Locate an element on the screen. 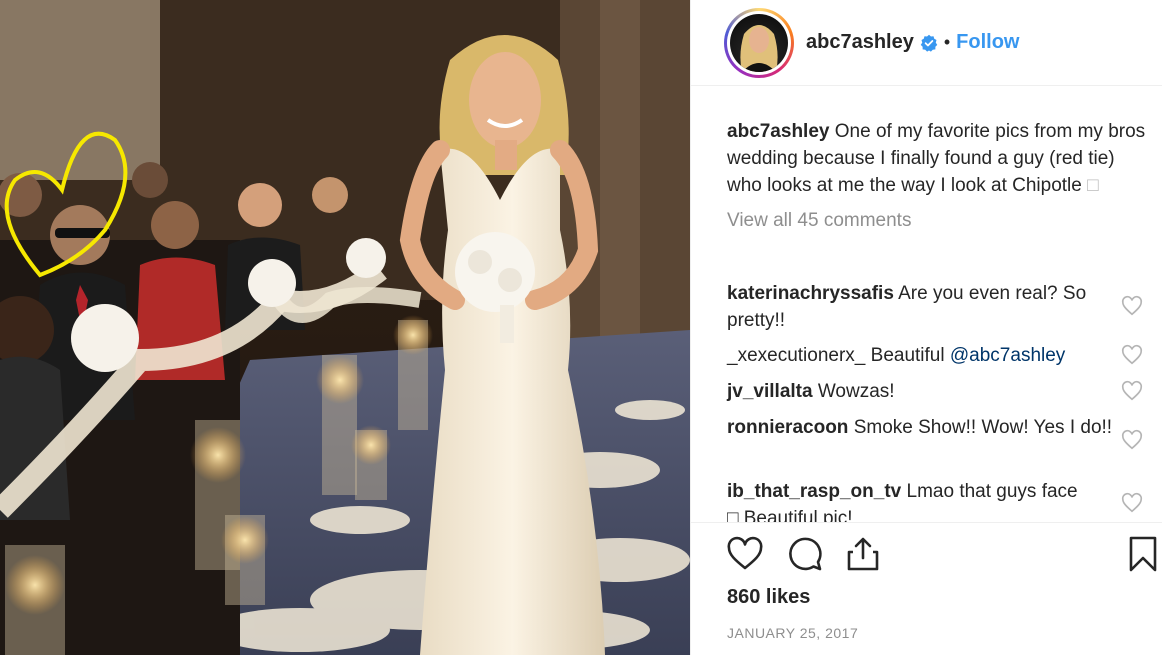  story-ring is located at coordinates (759, 42).